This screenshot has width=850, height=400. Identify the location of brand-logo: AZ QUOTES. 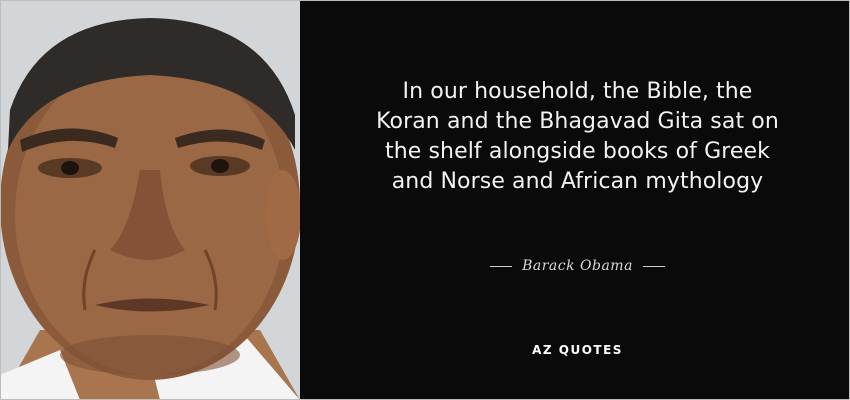
(577, 350).